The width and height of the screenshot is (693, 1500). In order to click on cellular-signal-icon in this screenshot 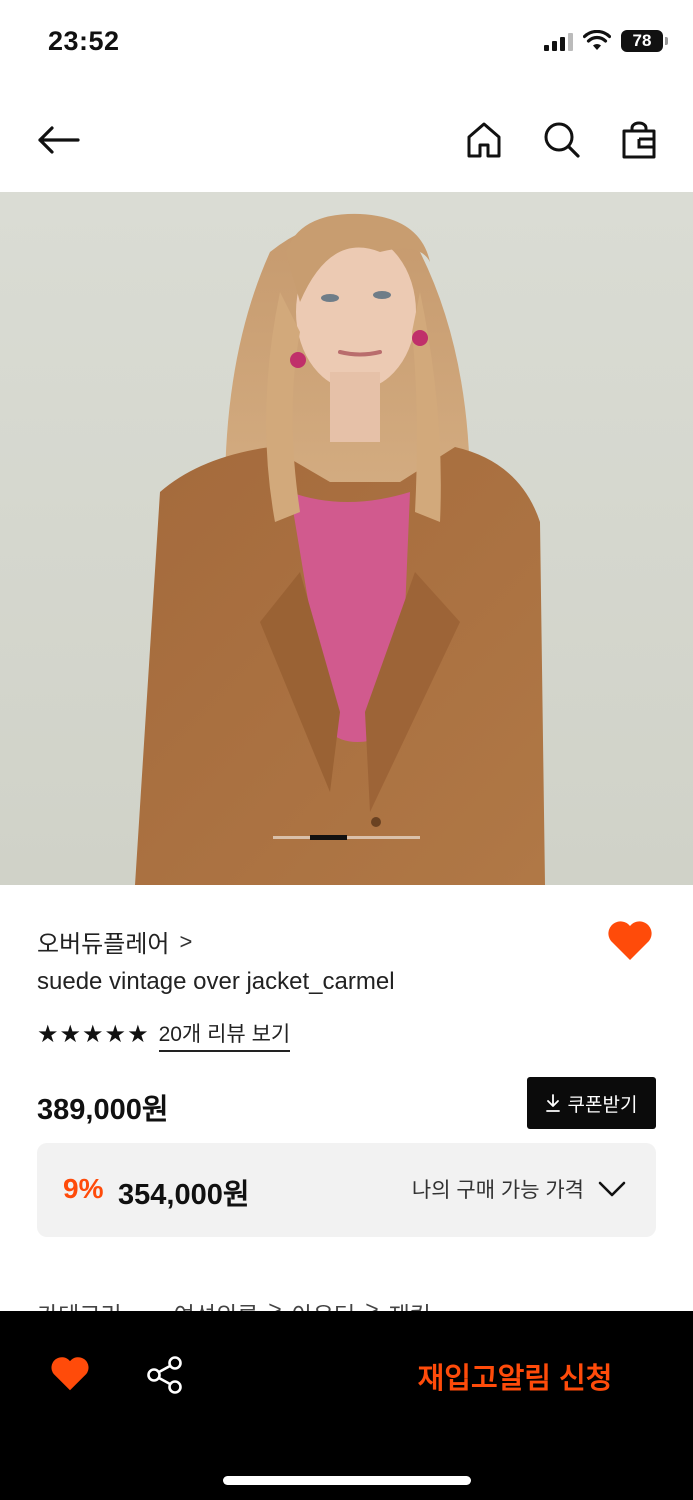, I will do `click(558, 41)`.